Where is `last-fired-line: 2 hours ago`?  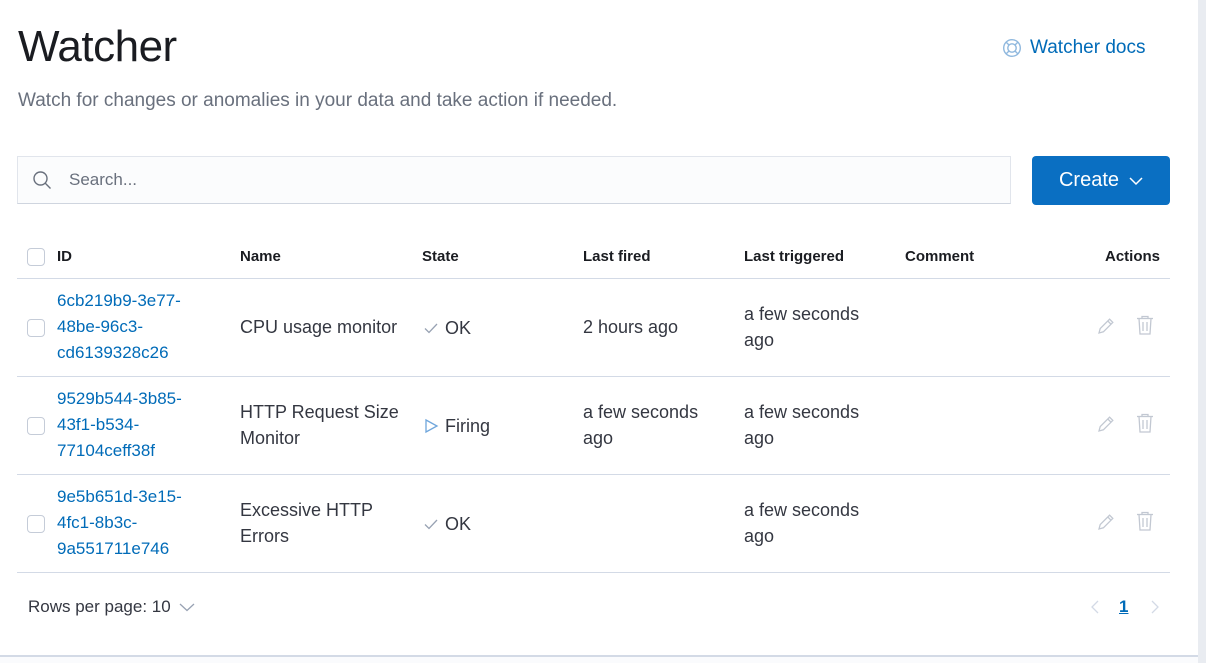
last-fired-line: 2 hours ago is located at coordinates (631, 327).